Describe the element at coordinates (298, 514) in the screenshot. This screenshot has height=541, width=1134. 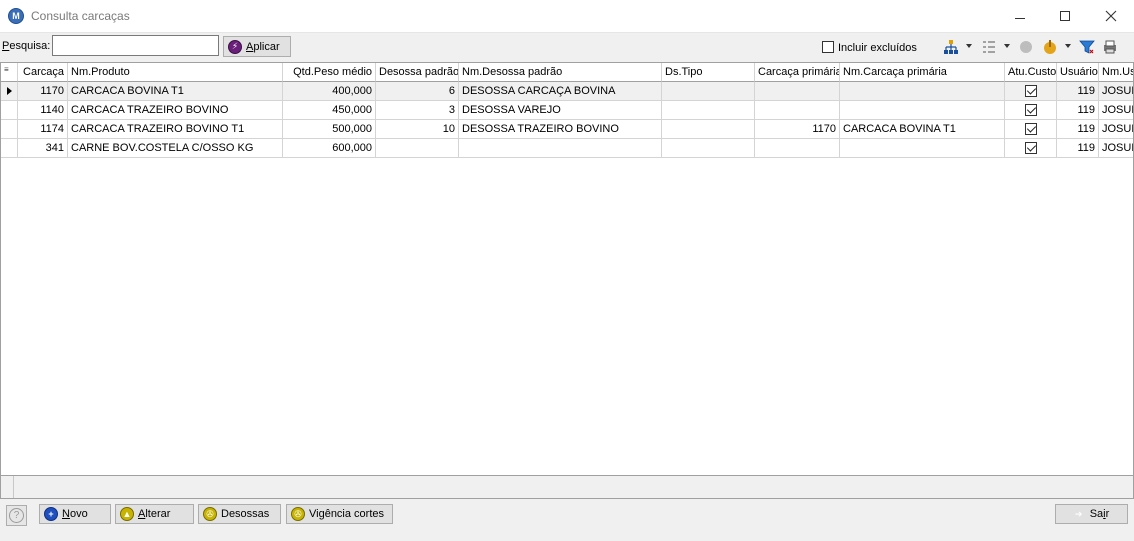
I see `radiation-icon: ✇` at that location.